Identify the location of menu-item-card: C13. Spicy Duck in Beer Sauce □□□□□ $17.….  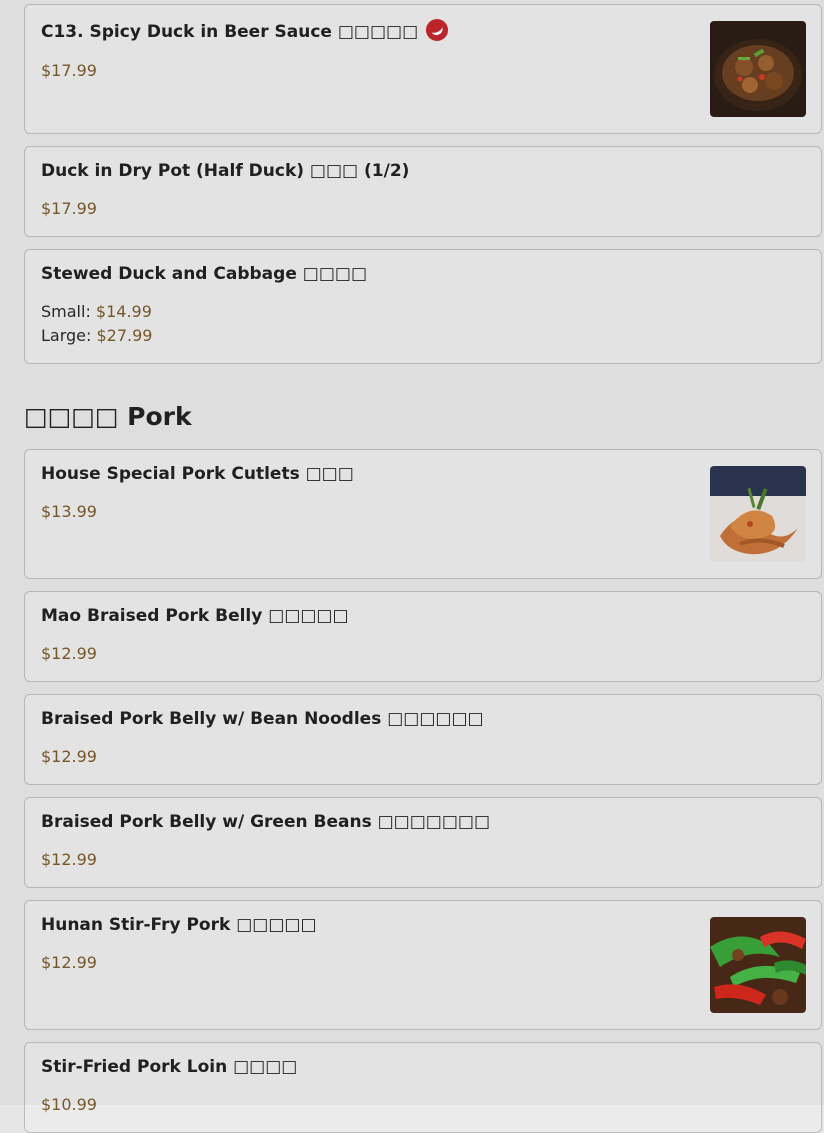
(423, 69).